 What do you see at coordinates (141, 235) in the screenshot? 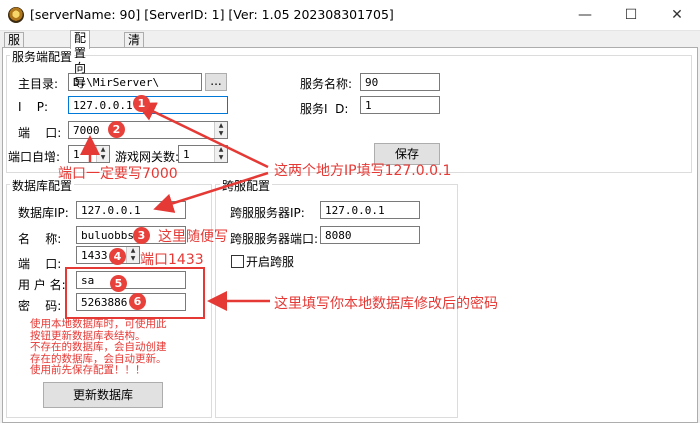
I see `badge-3: 3` at bounding box center [141, 235].